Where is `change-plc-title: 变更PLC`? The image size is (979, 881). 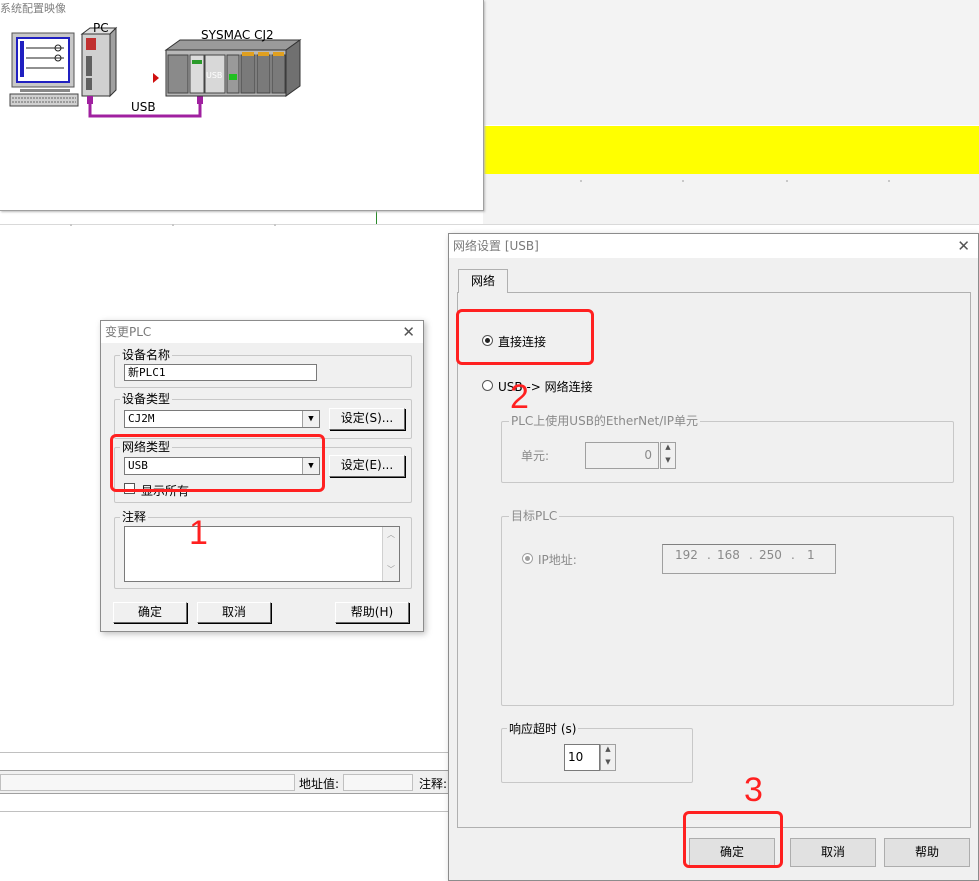 change-plc-title: 变更PLC is located at coordinates (128, 332).